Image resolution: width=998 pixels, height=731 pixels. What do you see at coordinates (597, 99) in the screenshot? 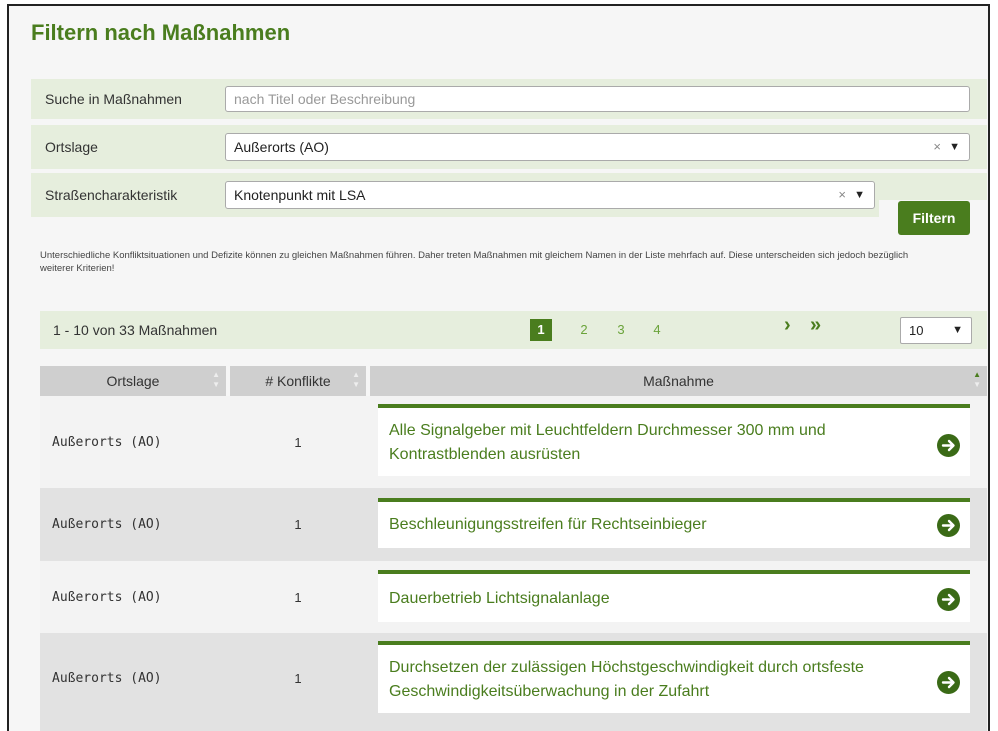
I see `search-input` at bounding box center [597, 99].